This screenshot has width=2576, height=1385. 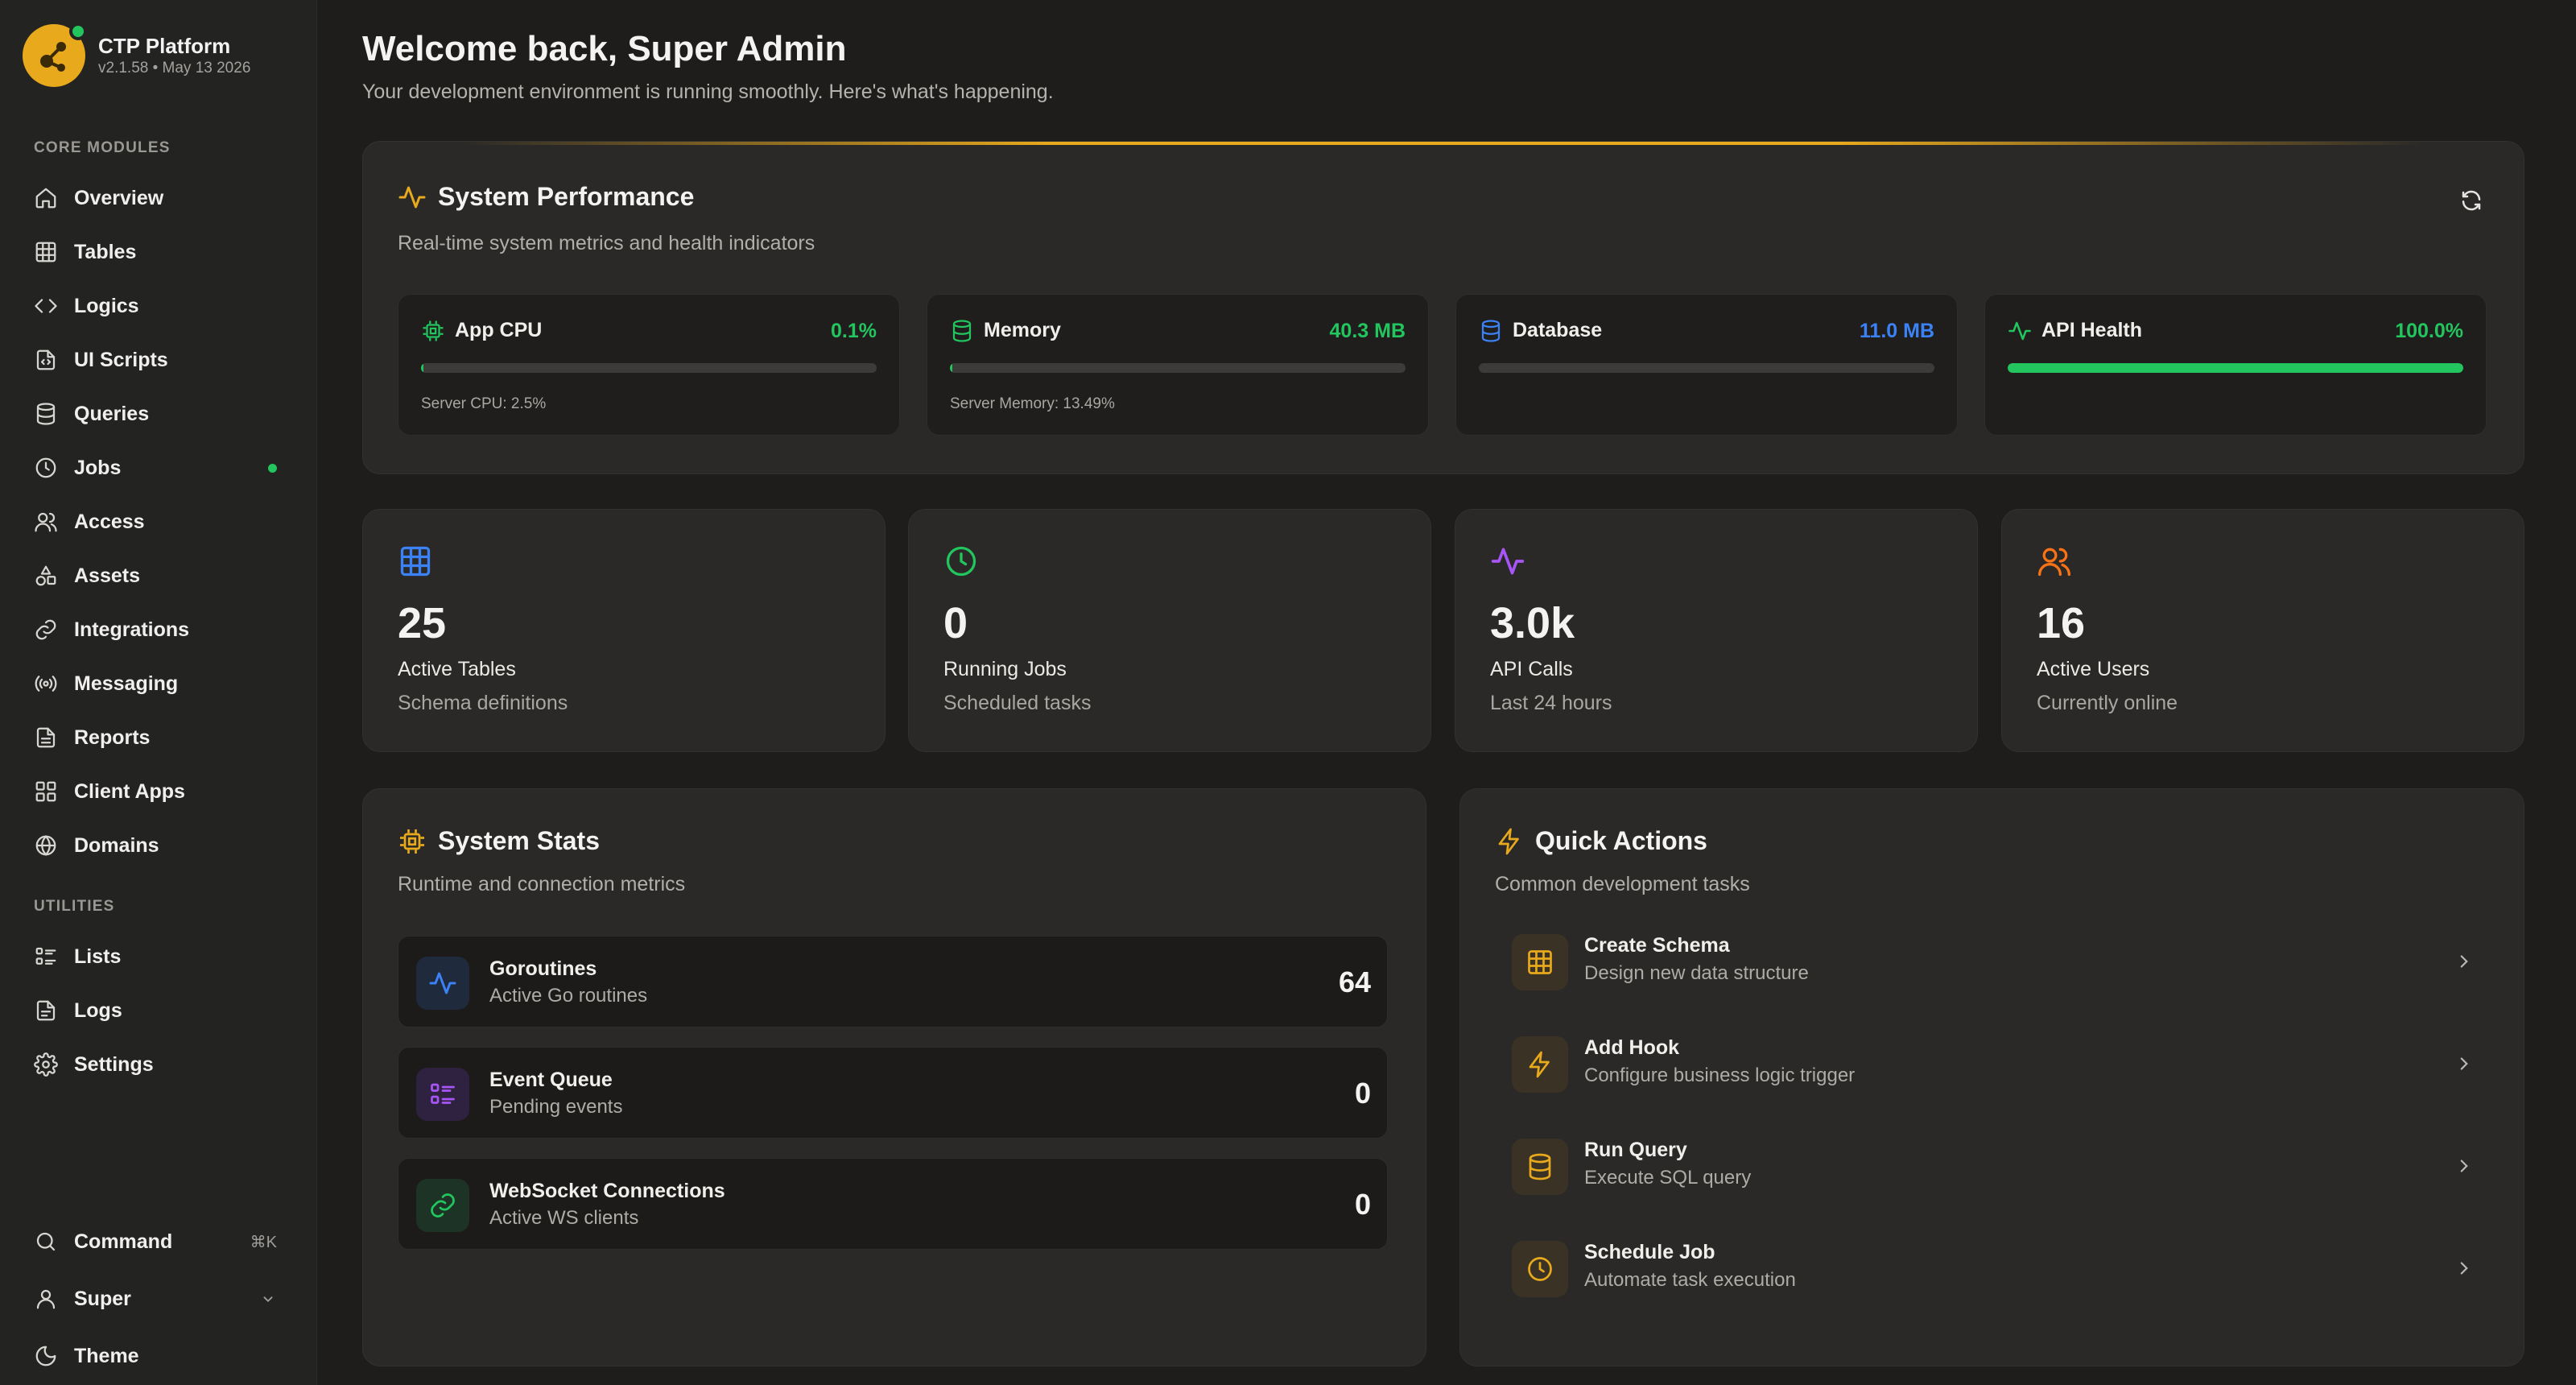 I want to click on sidebar-item-label: Reports, so click(x=112, y=738).